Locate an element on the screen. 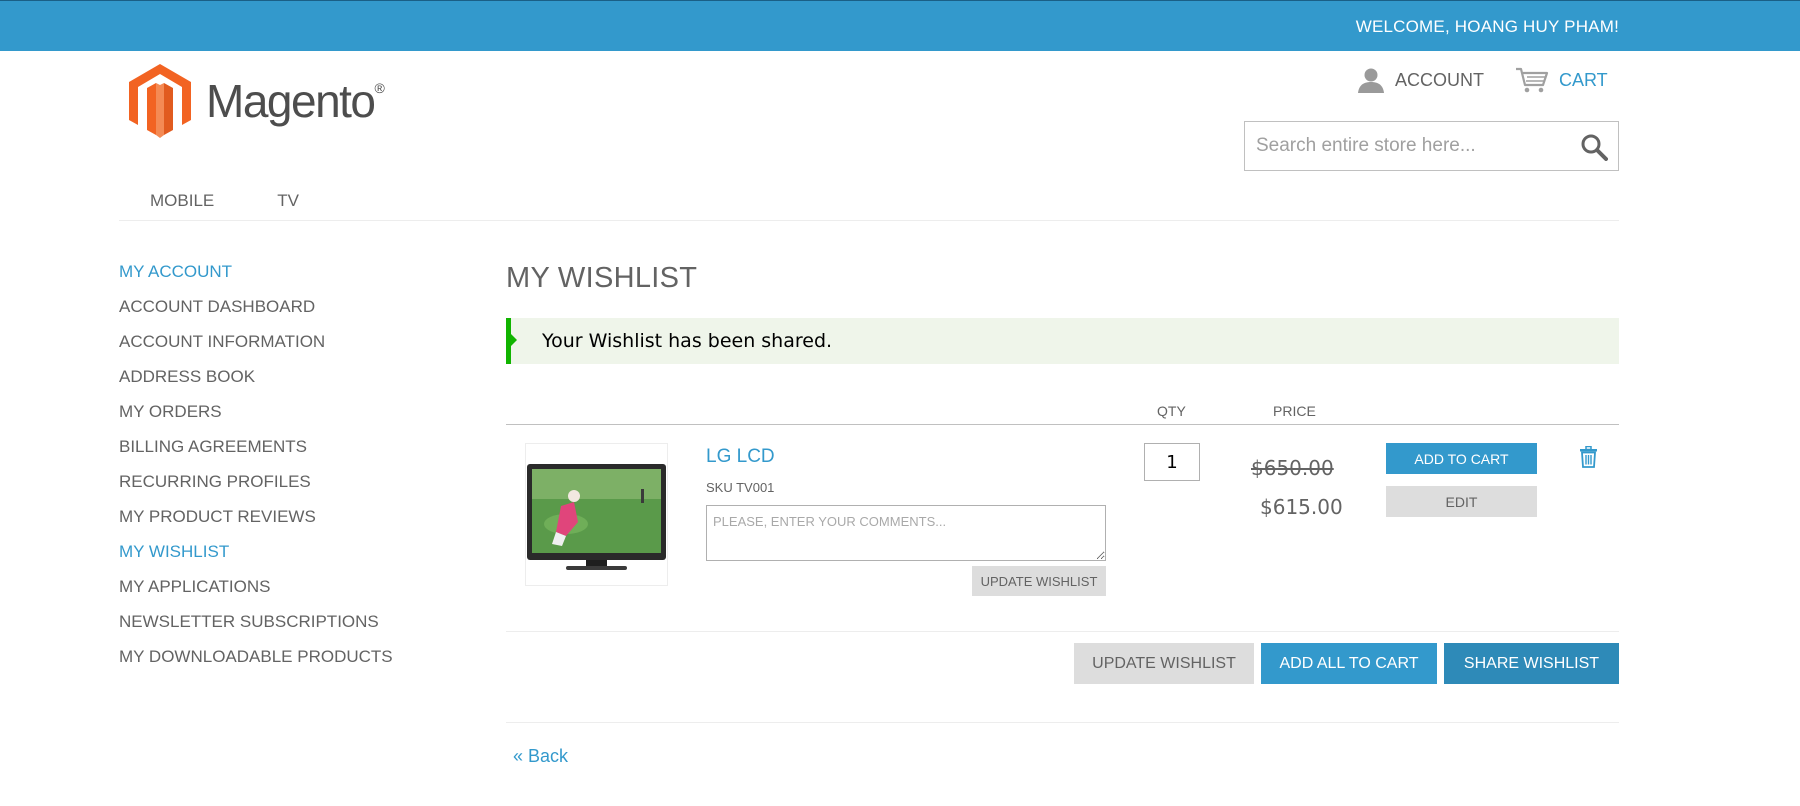 Image resolution: width=1800 pixels, height=806 pixels. comment-field is located at coordinates (906, 533).